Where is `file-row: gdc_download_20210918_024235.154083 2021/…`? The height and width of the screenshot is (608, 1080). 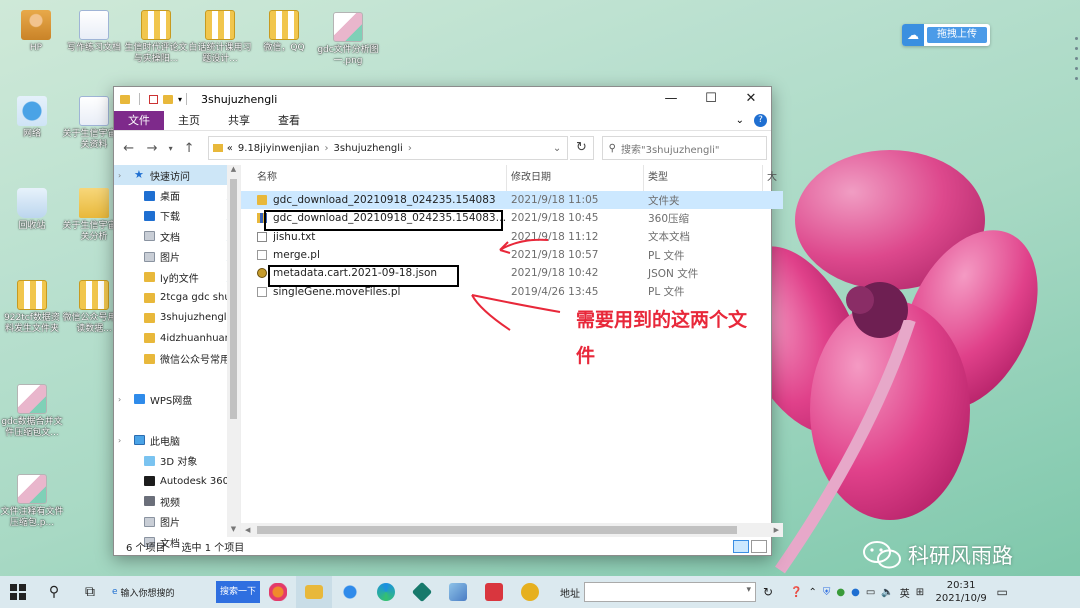
file-row: gdc_download_20210918_024235.154083 2021/… is located at coordinates (512, 200).